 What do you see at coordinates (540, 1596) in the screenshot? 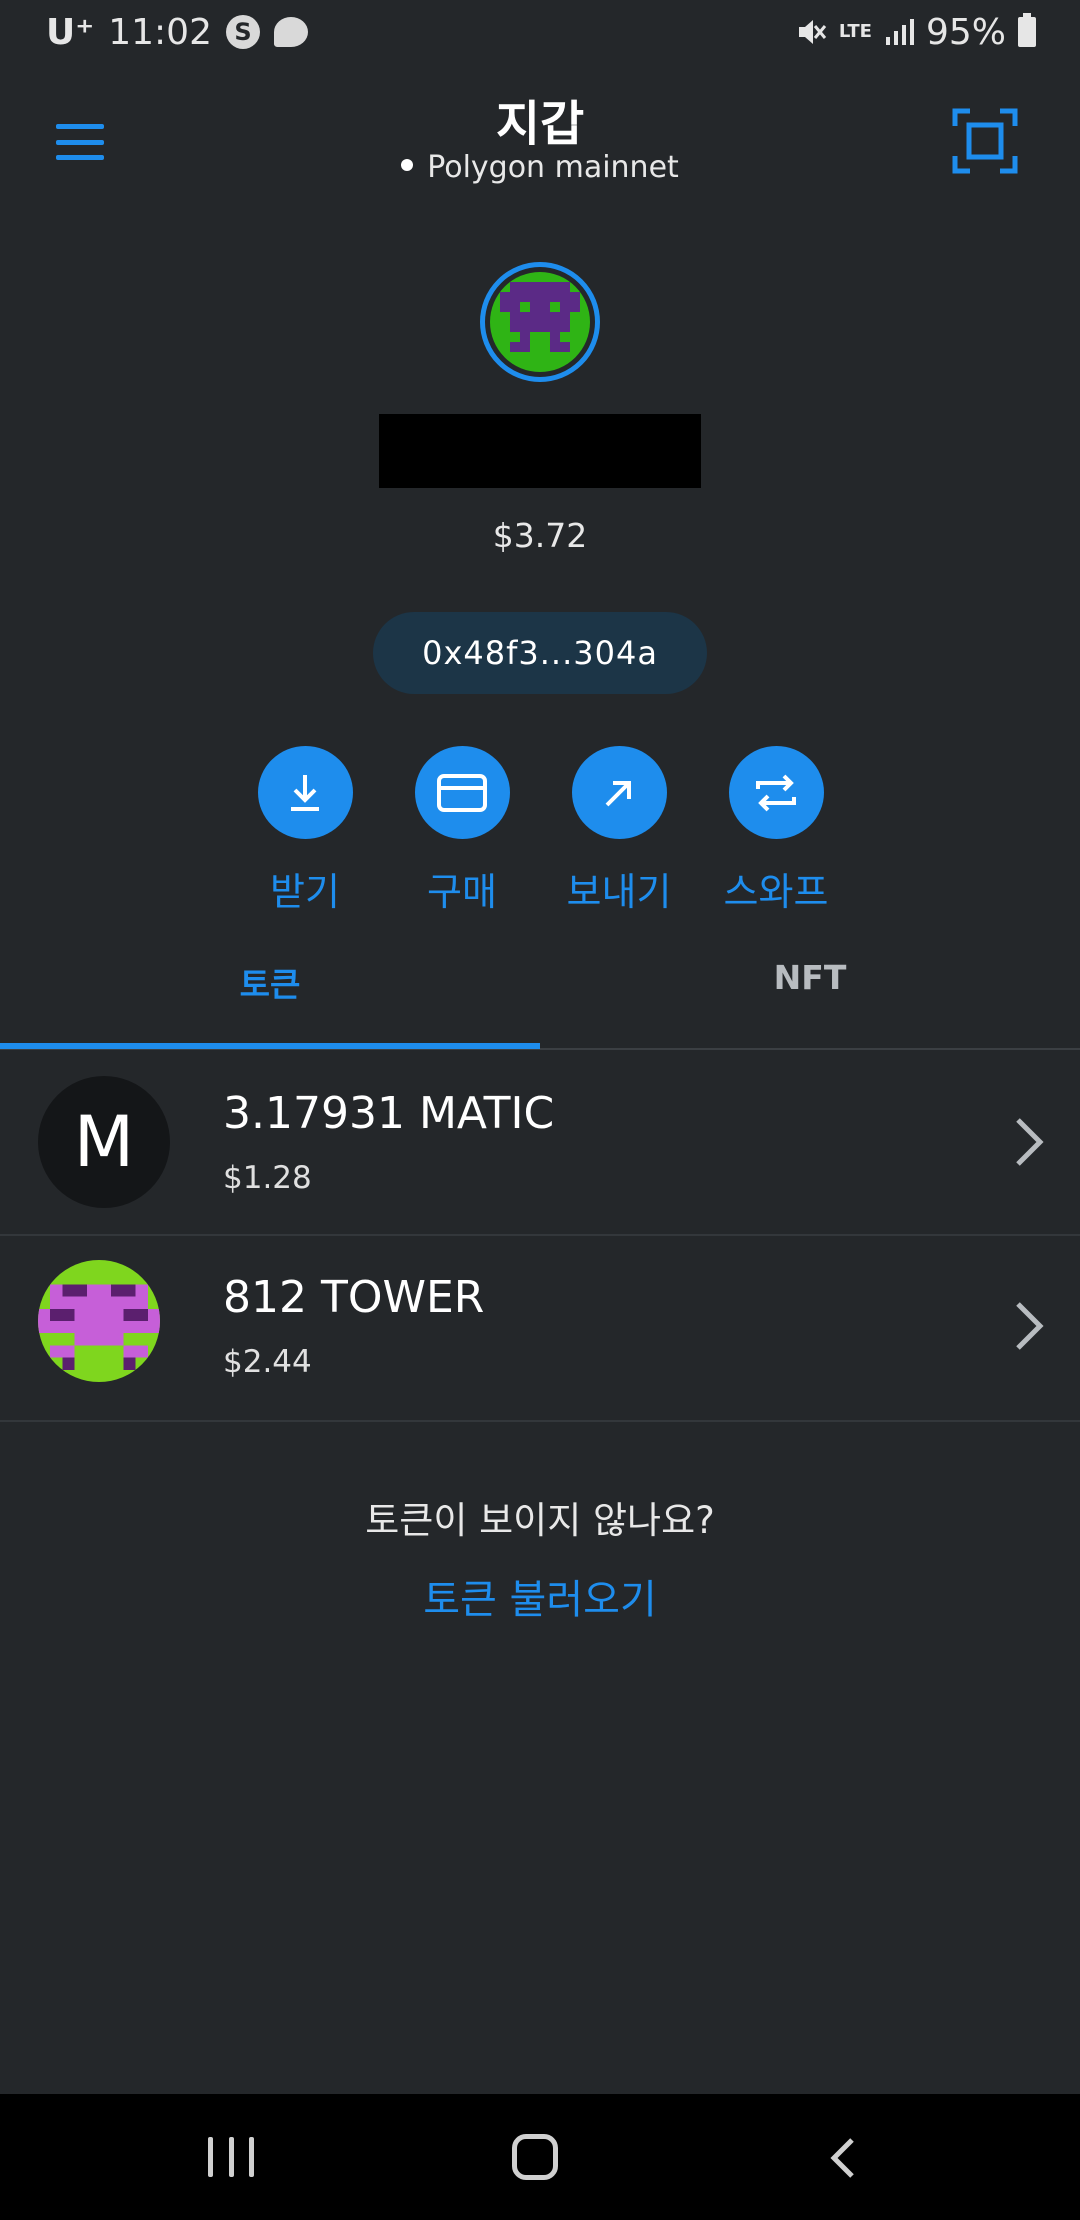
I see `import-tokens-link: 토큰 불러오기` at bounding box center [540, 1596].